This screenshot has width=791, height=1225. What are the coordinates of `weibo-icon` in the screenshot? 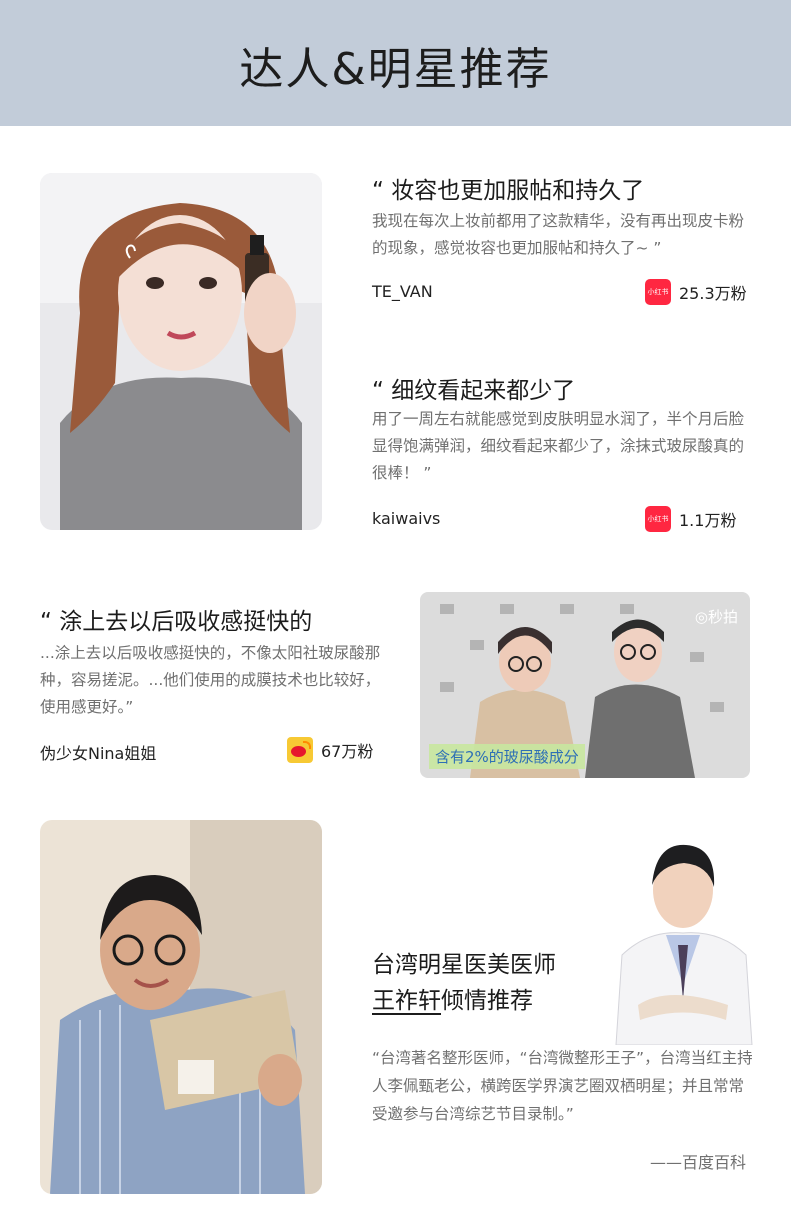 It's located at (300, 750).